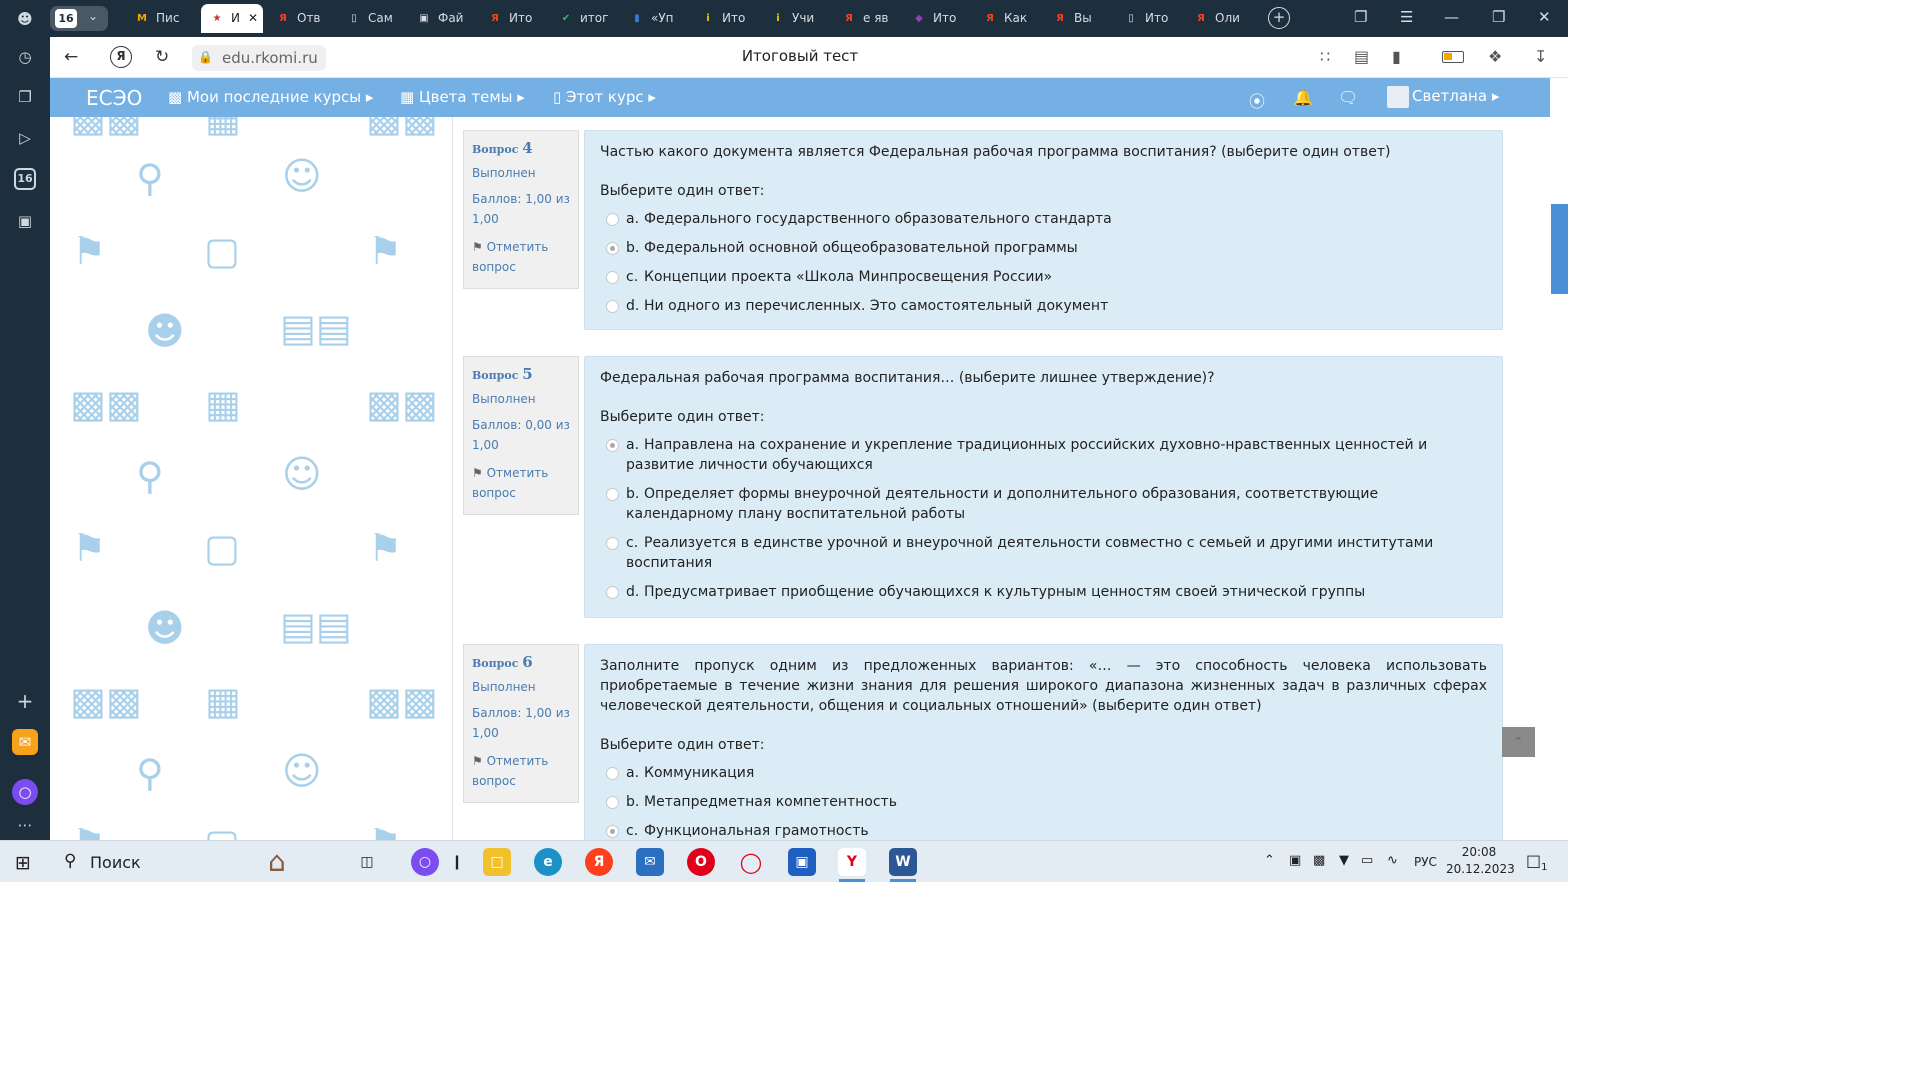 The image size is (1920, 1080). I want to click on tray-app-icon: ▣, so click(1295, 860).